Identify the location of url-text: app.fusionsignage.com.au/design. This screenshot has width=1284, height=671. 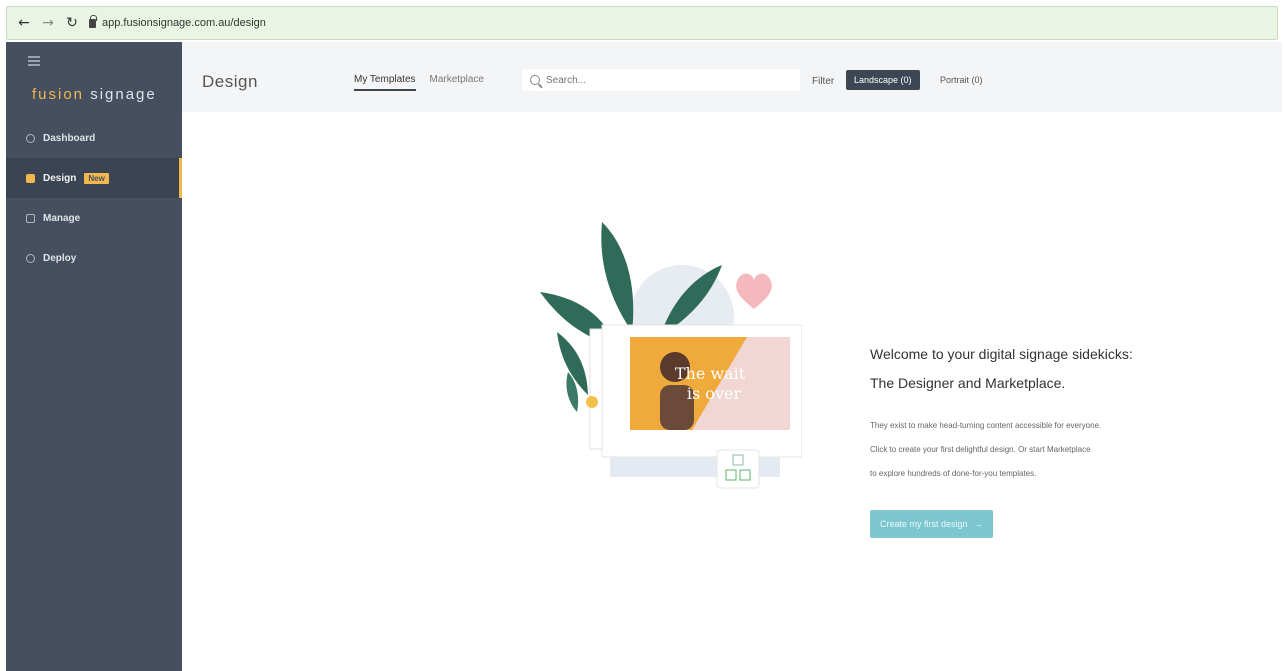
(184, 23).